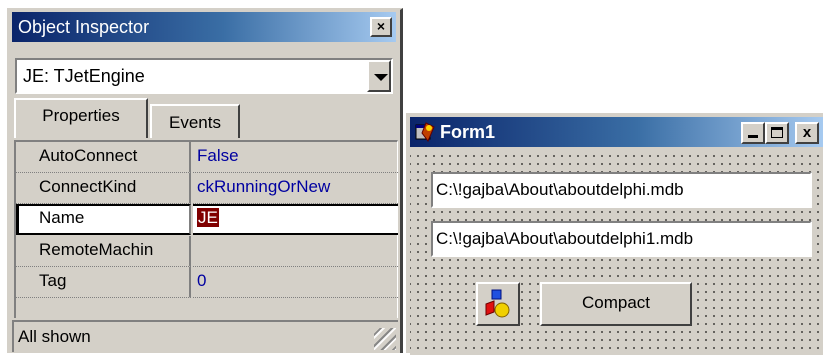 This screenshot has height=355, width=823. What do you see at coordinates (295, 157) in the screenshot?
I see `property-value: False` at bounding box center [295, 157].